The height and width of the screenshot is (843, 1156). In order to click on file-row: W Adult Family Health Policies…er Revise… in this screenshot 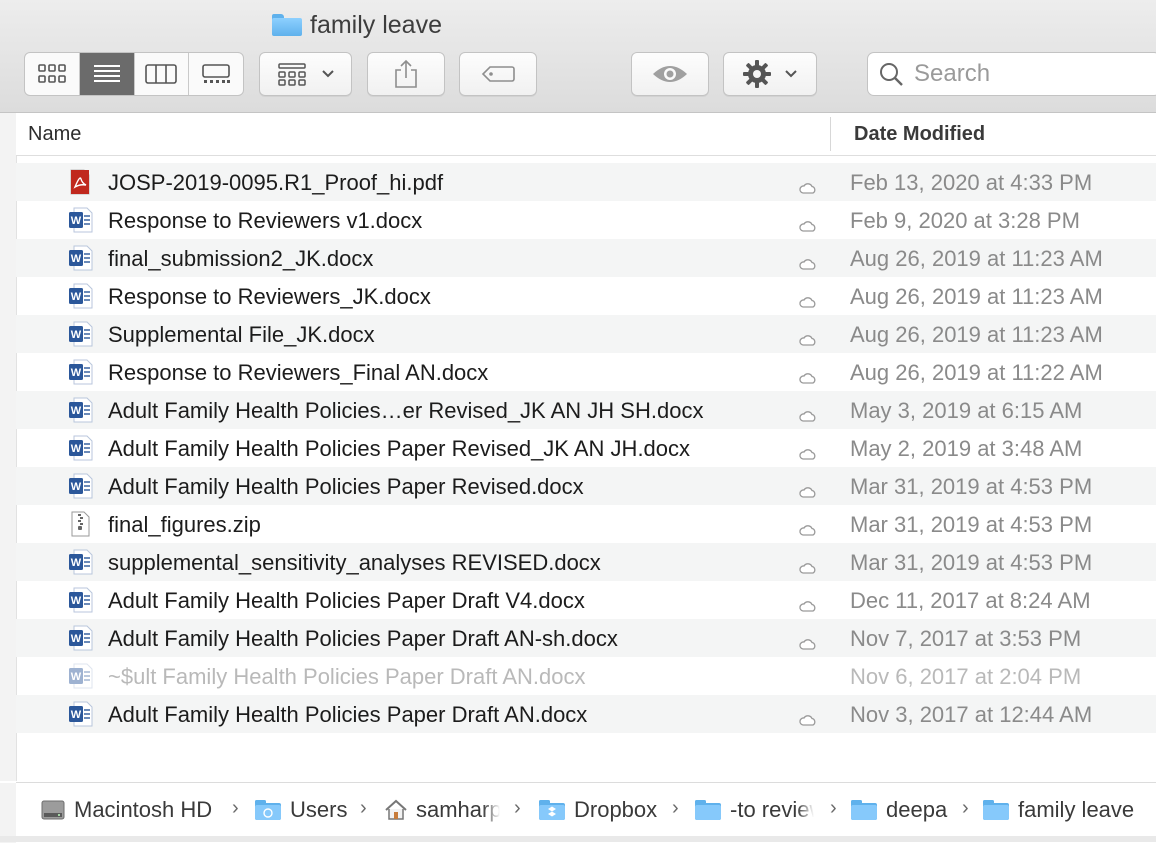, I will do `click(586, 410)`.